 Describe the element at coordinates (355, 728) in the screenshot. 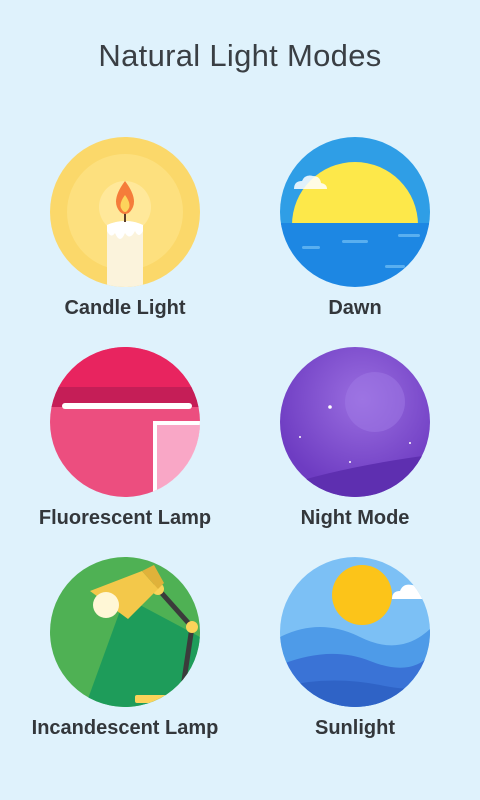

I see `mode-label: Sunlight` at that location.